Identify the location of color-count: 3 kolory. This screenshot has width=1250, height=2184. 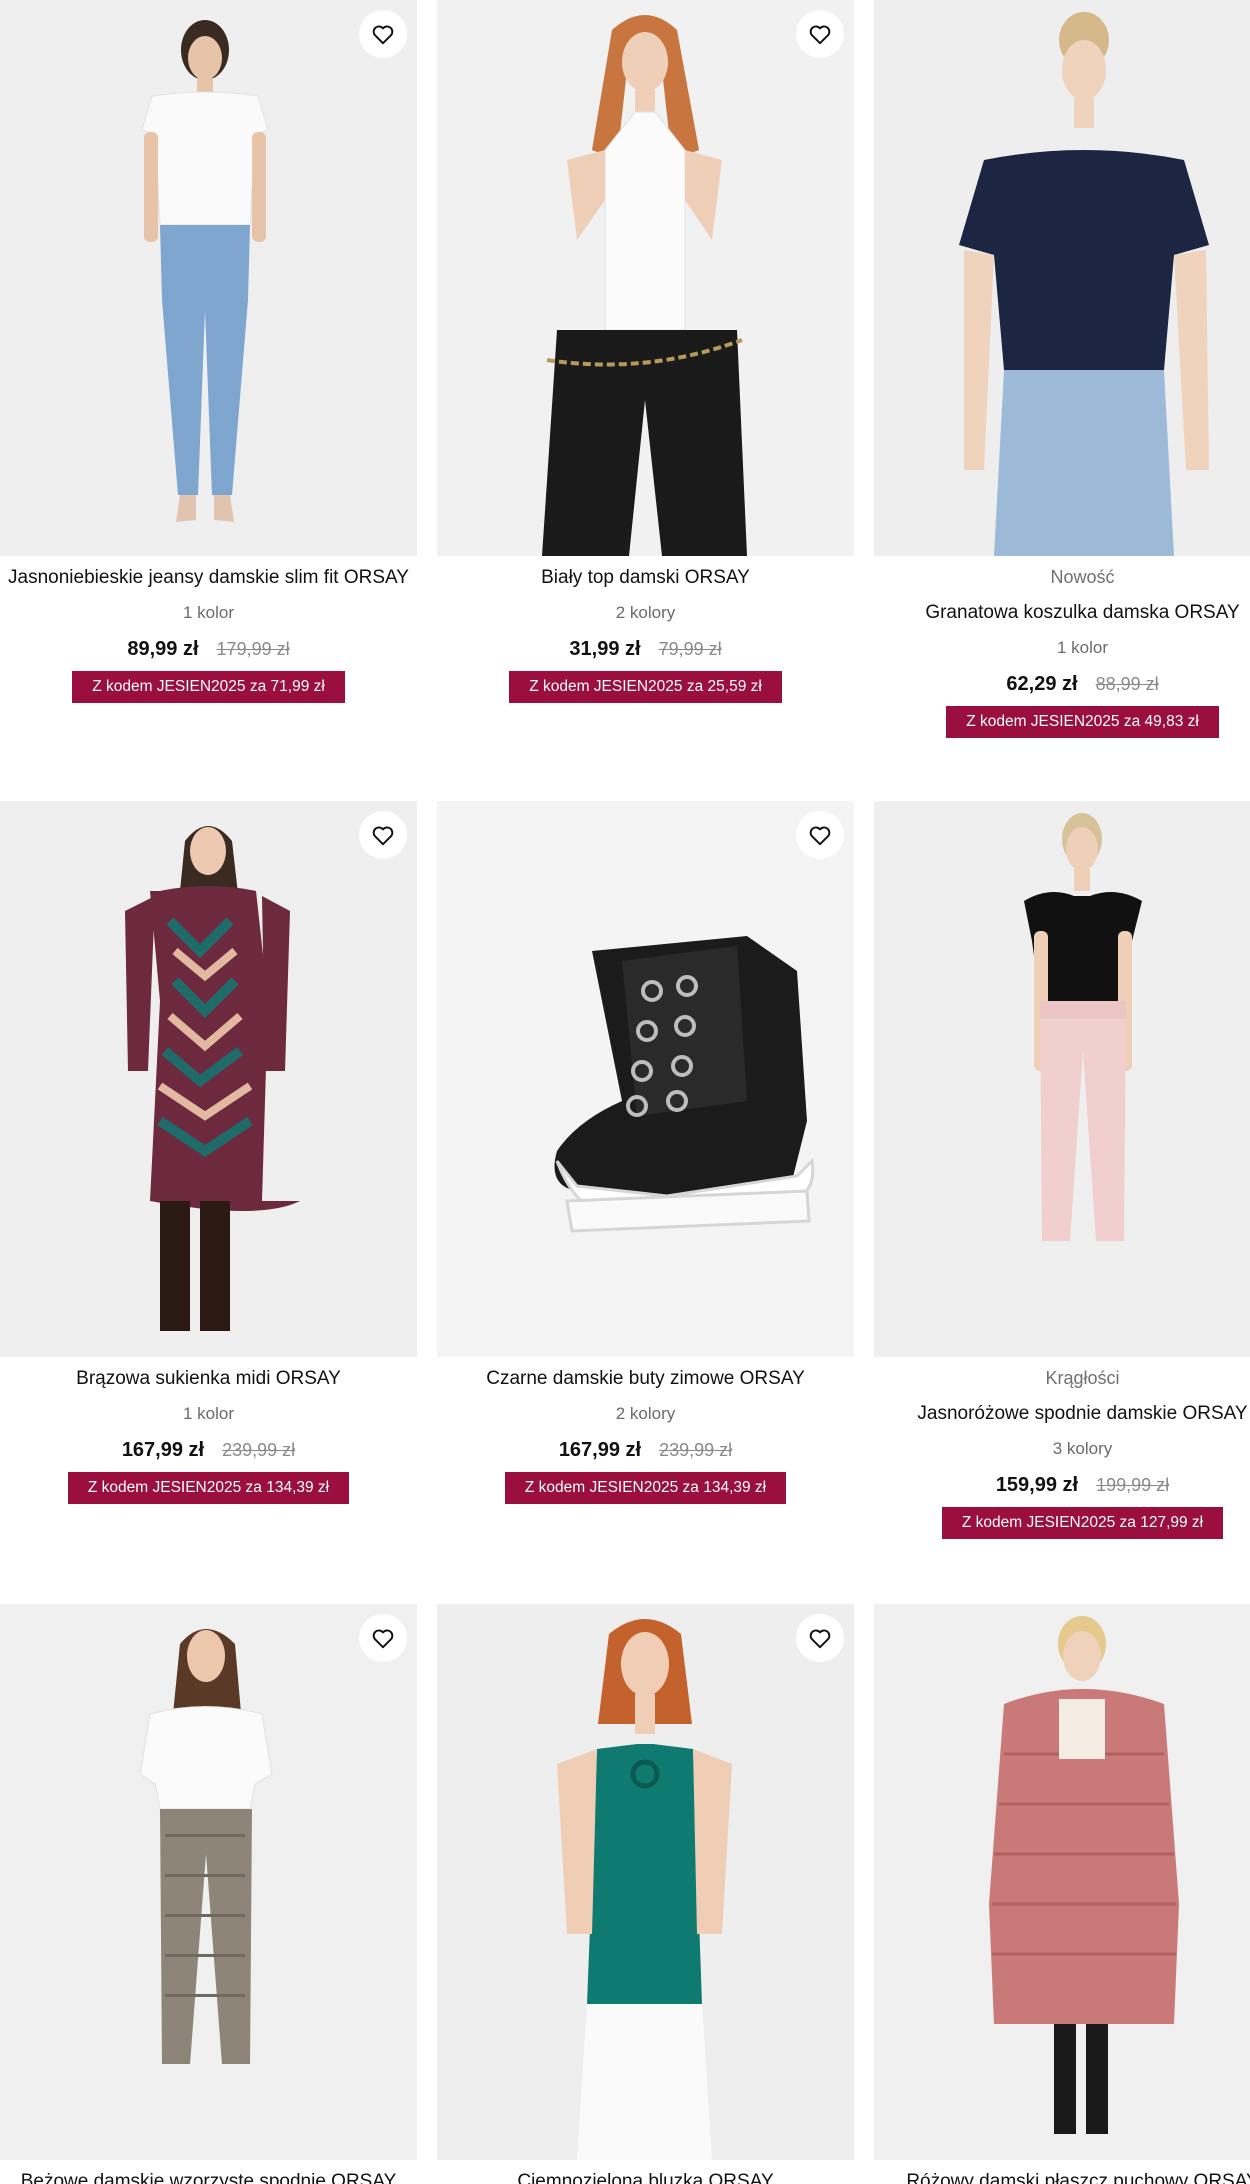
(1082, 1448).